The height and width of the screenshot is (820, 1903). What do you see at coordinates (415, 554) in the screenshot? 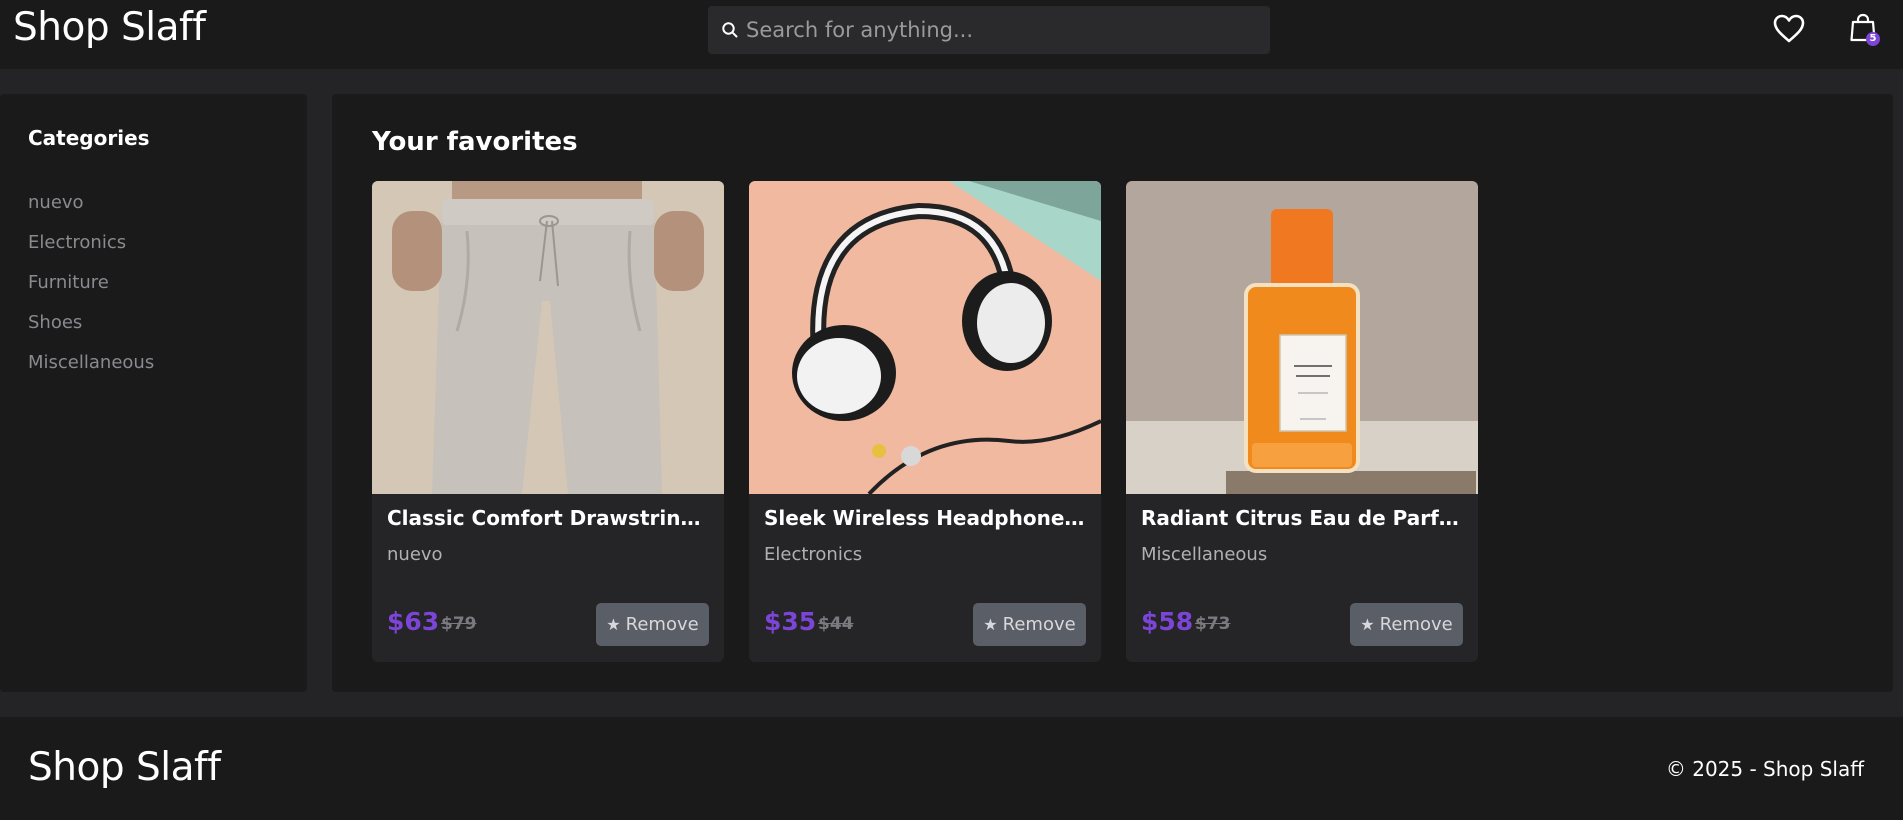
I see `product-category: nuevo` at bounding box center [415, 554].